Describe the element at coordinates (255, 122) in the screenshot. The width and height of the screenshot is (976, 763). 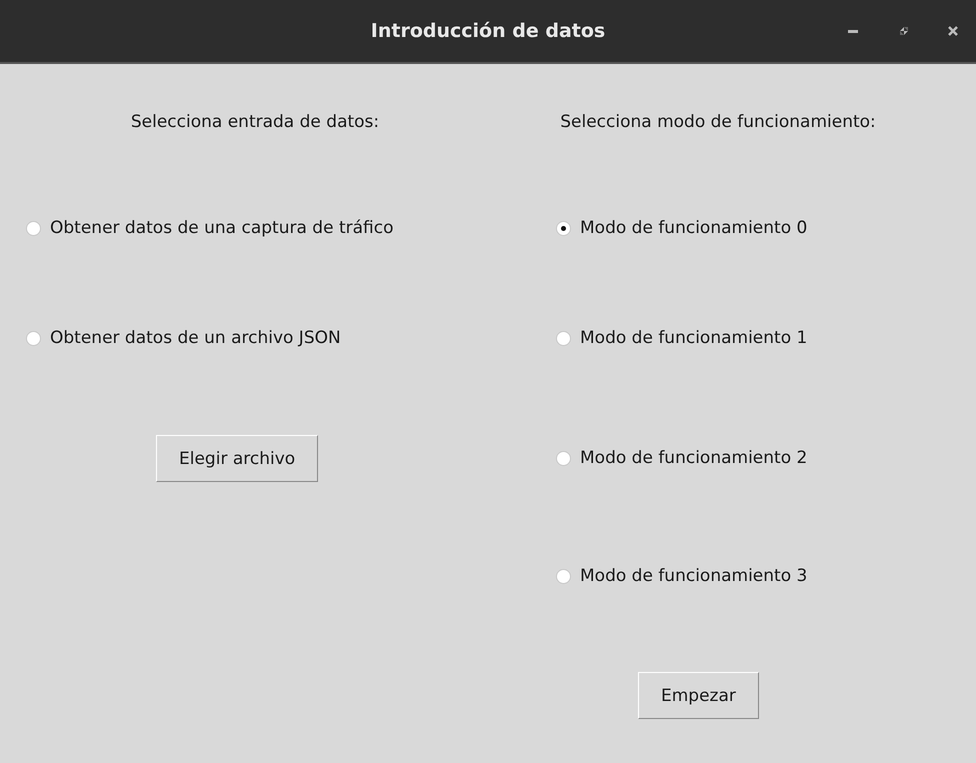
I see `heading-label: Selecciona entrada de datos:` at that location.